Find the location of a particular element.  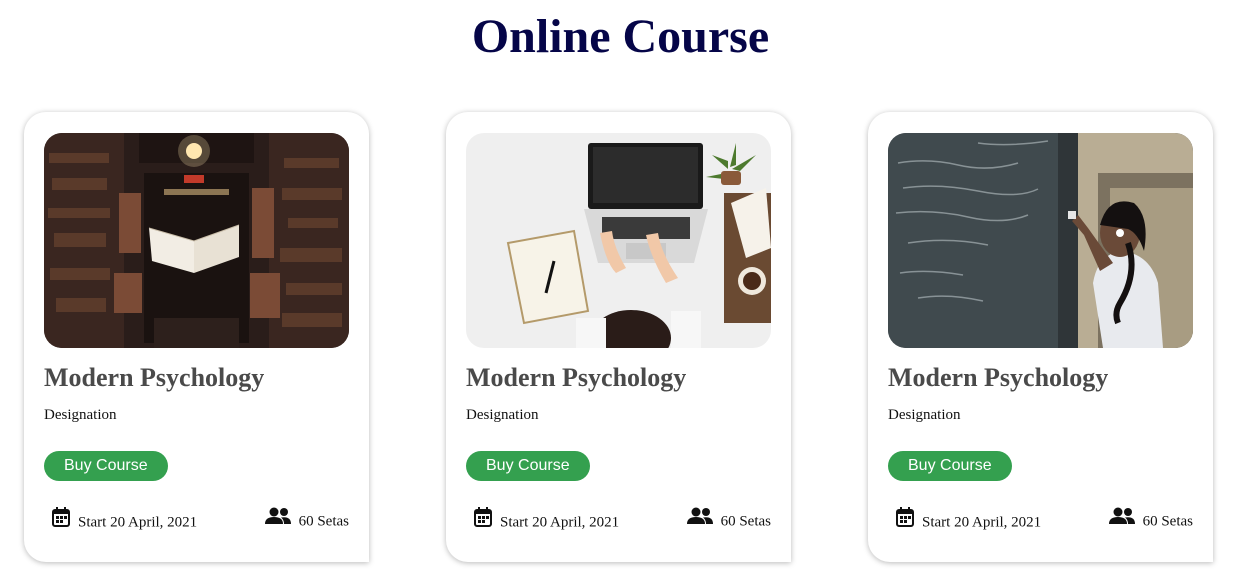

chalkboard-student-photo is located at coordinates (1040, 240).